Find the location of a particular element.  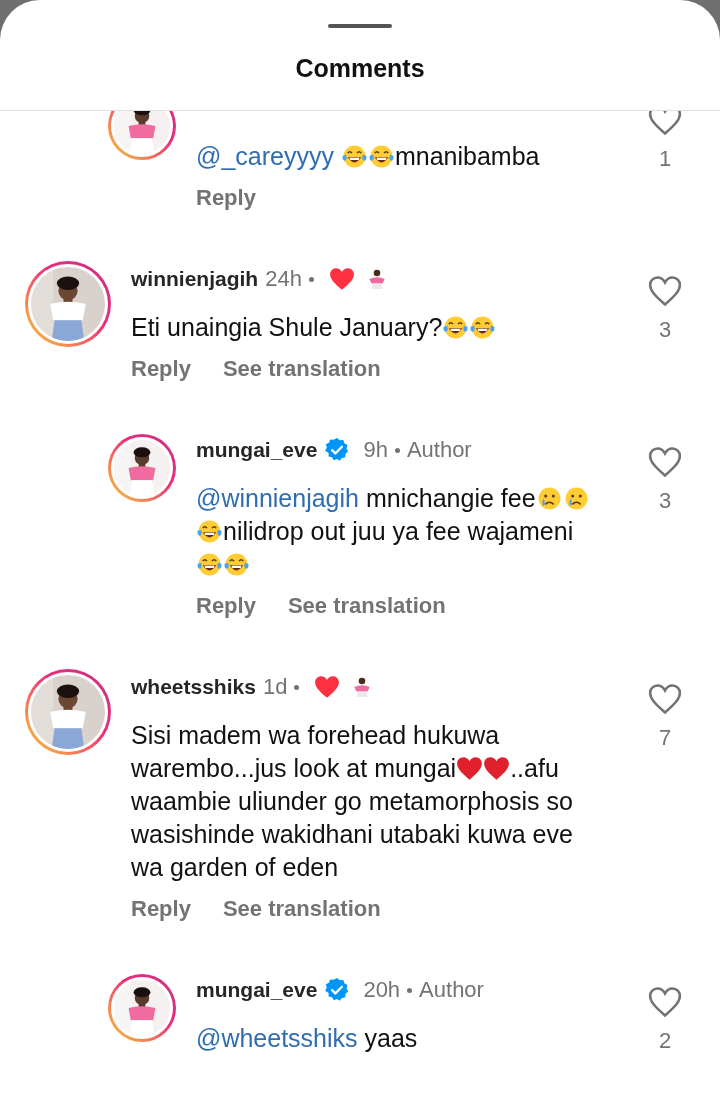

comment-text: @wheetsshiks yaas is located at coordinates (307, 1038).